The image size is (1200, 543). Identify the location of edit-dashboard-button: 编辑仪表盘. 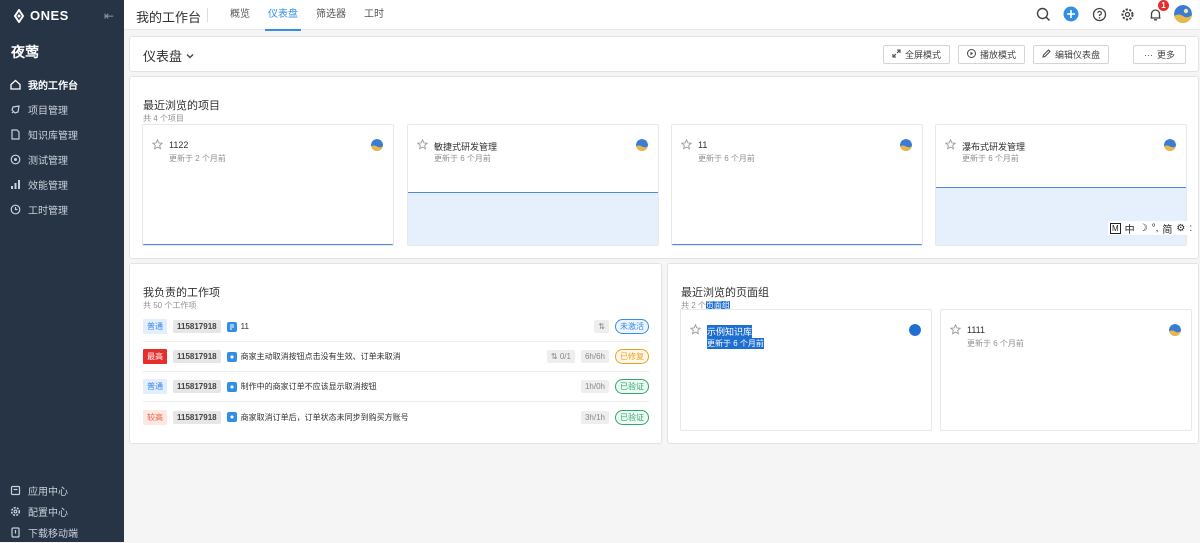
(1070, 54).